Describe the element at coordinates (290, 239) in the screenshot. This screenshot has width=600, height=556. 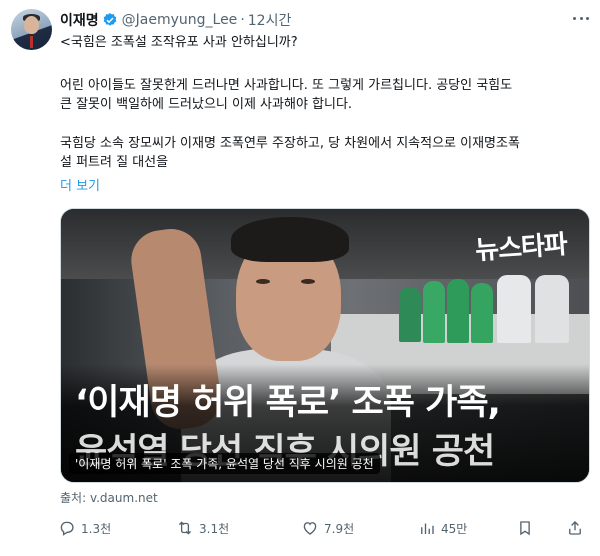
I see `image-person-hair` at that location.